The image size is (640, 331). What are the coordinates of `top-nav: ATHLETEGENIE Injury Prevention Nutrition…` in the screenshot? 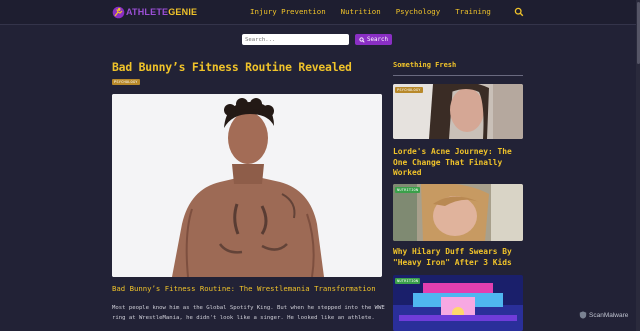 It's located at (320, 12).